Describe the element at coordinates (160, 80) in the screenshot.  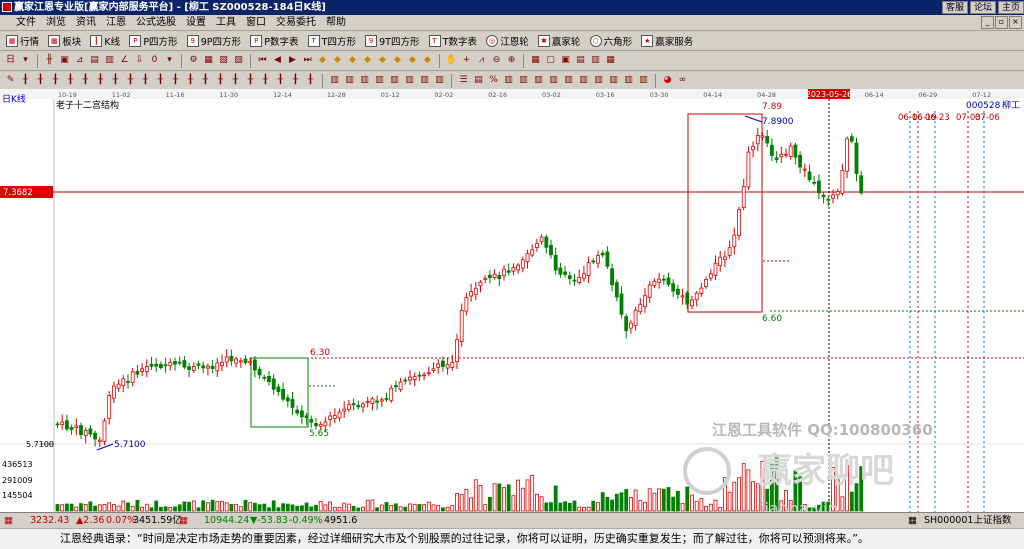
I see `bar-tool-10-icon: ╂` at that location.